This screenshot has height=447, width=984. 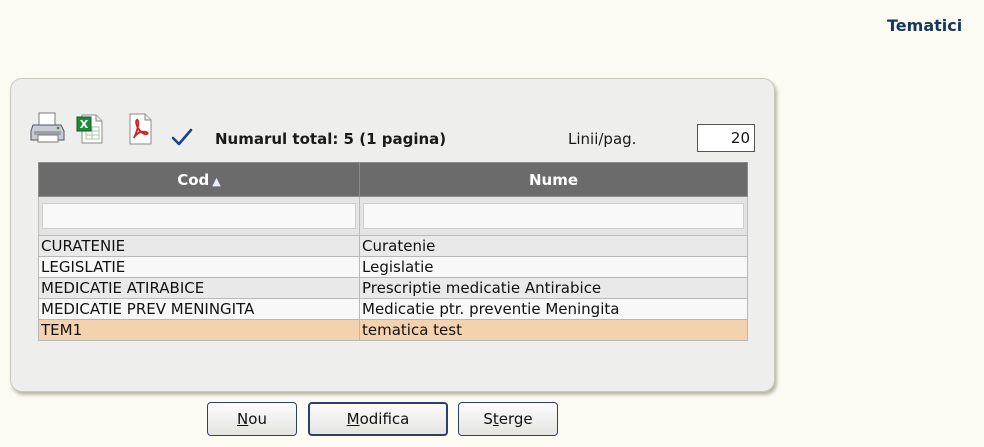 What do you see at coordinates (488, 419) in the screenshot?
I see `button-label-prefix: S` at bounding box center [488, 419].